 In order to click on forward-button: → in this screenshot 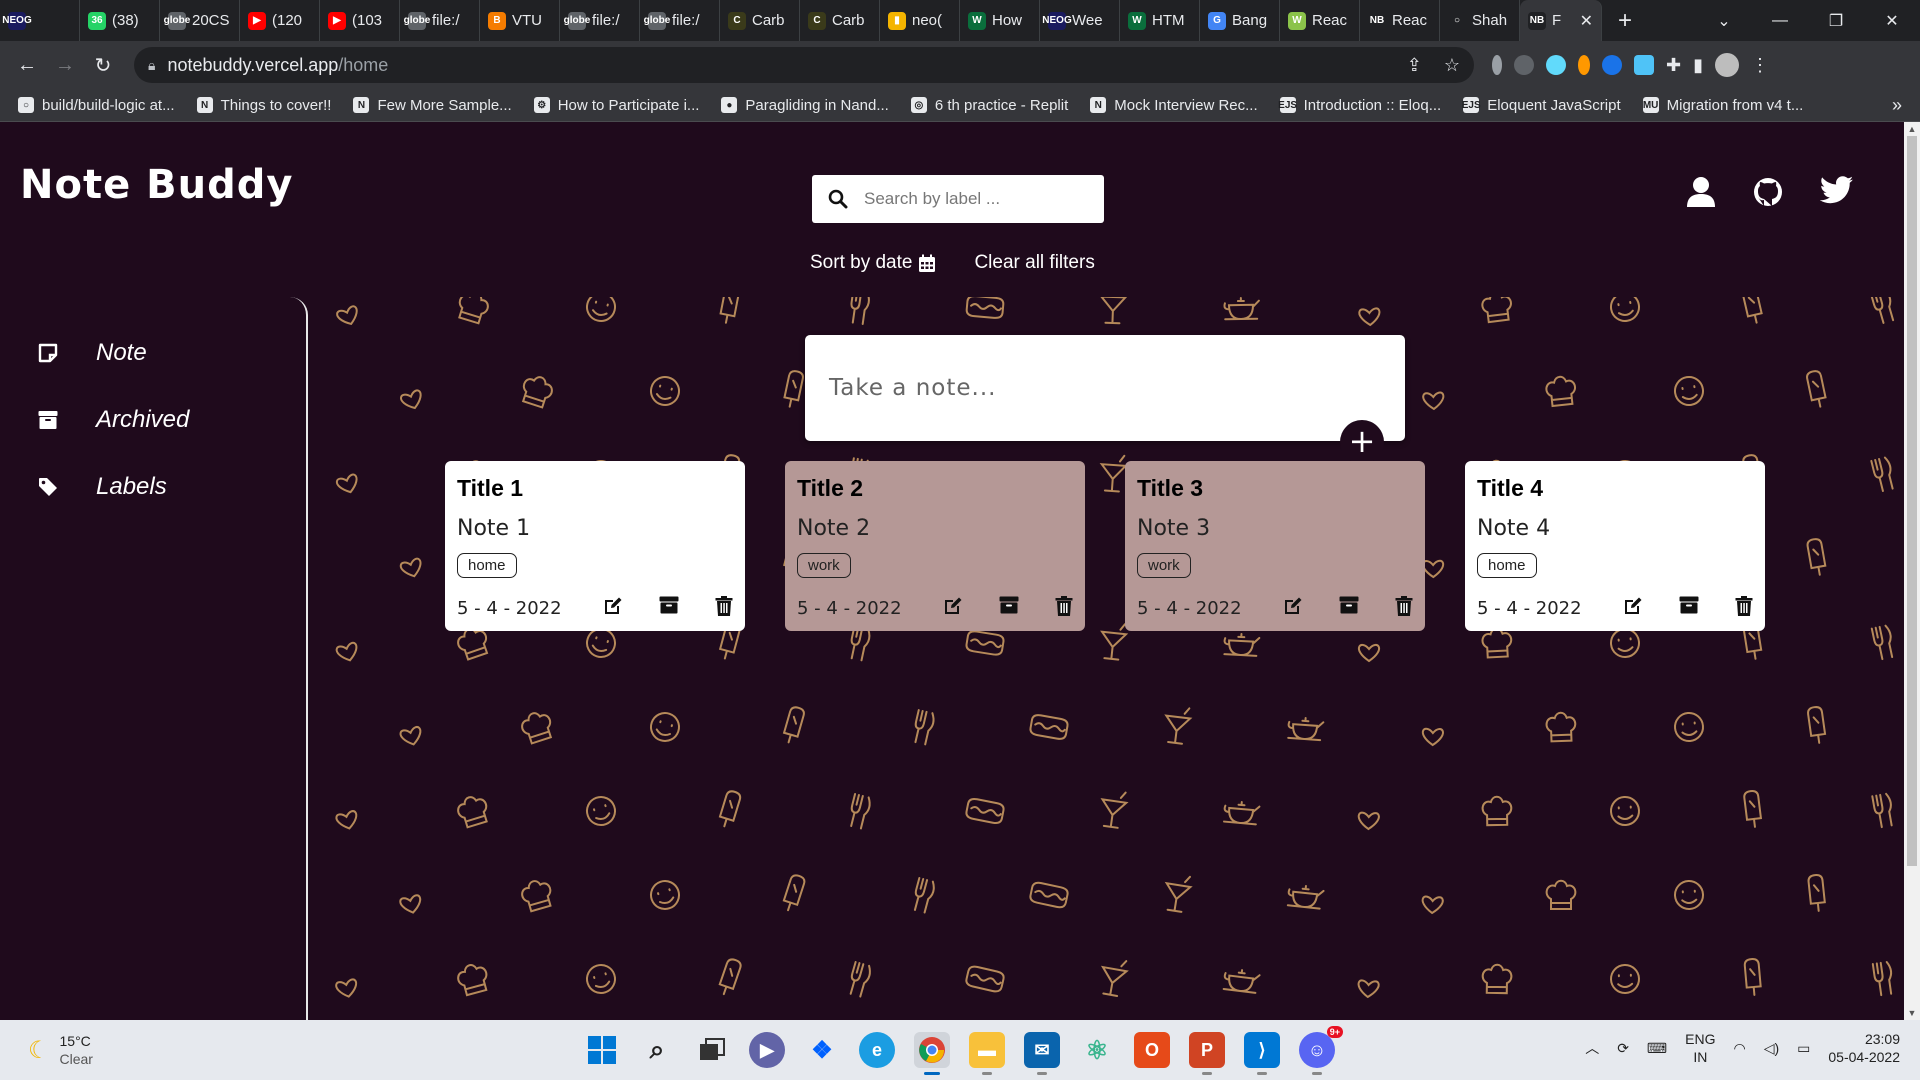, I will do `click(65, 65)`.